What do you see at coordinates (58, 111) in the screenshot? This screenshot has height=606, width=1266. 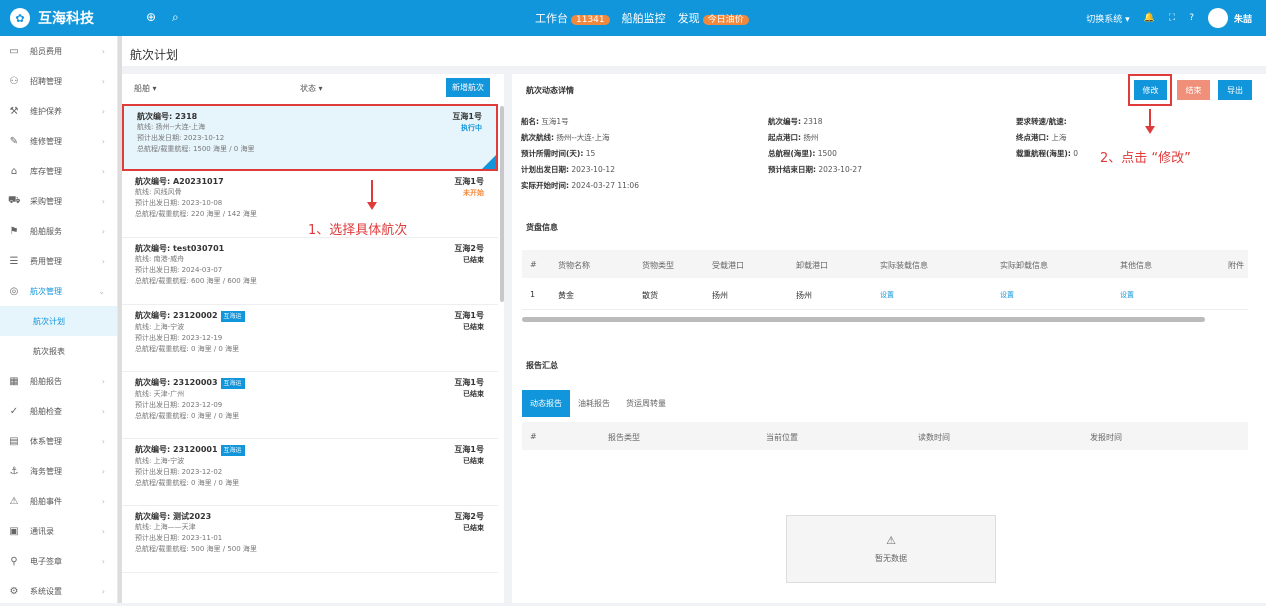 I see `sidebar-item: ⚒ 维护保养 ›` at bounding box center [58, 111].